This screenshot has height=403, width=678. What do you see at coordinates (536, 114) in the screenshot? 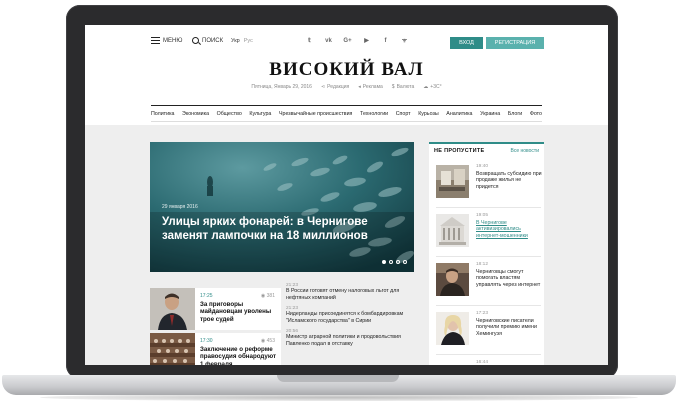
I see `nav-item-photo: Фото` at bounding box center [536, 114].